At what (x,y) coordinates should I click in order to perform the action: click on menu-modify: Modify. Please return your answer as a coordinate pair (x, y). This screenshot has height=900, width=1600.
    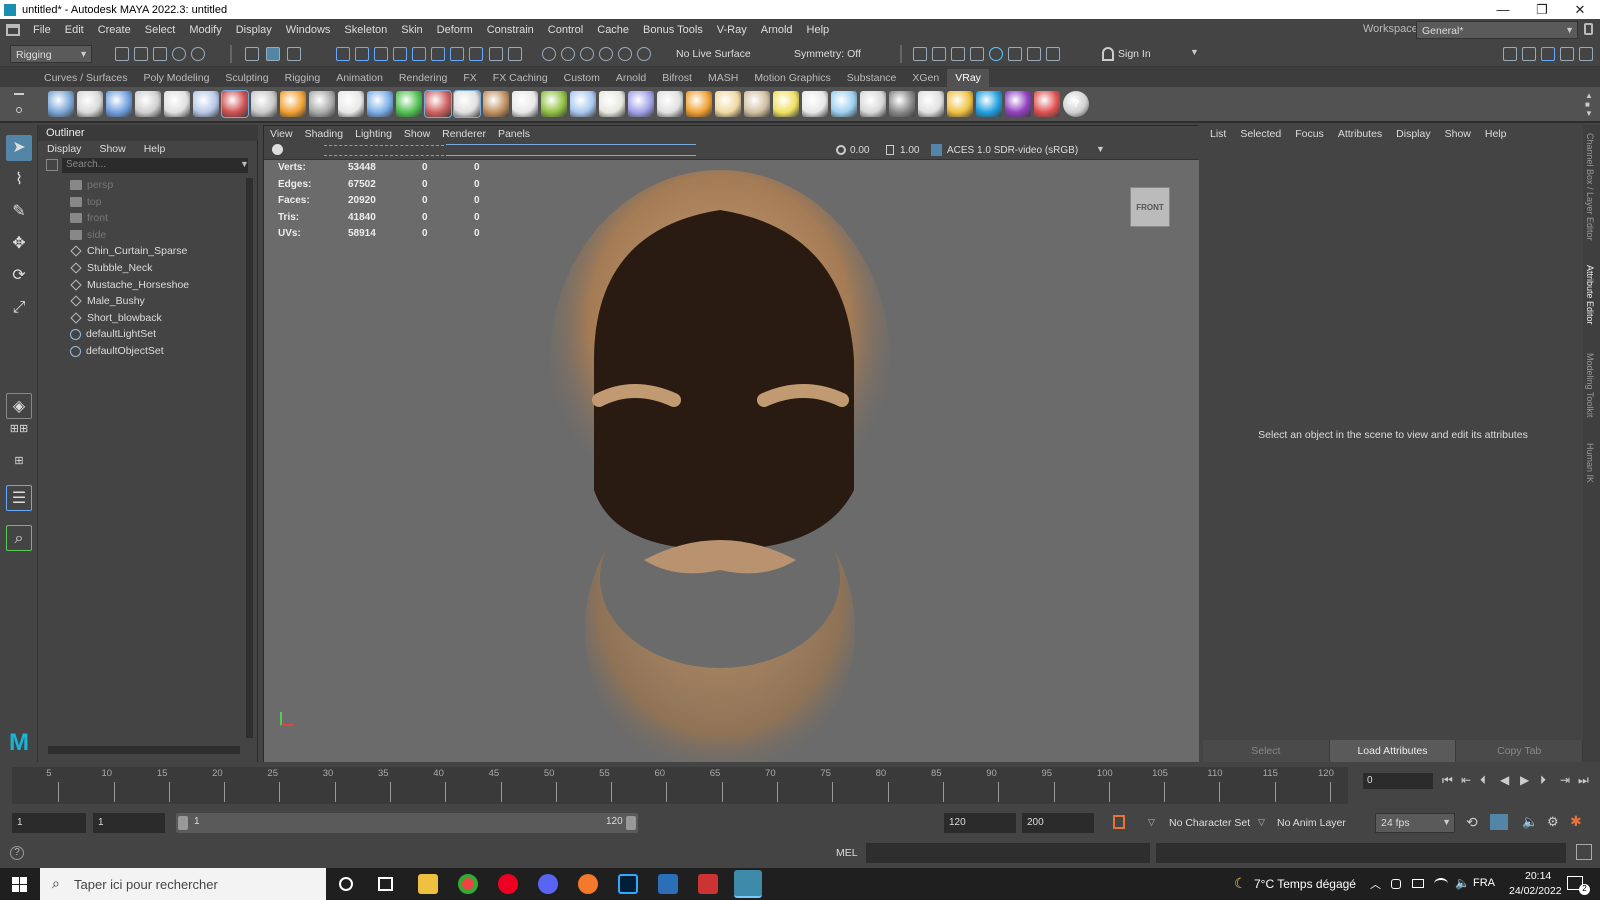
    Looking at the image, I should click on (205, 30).